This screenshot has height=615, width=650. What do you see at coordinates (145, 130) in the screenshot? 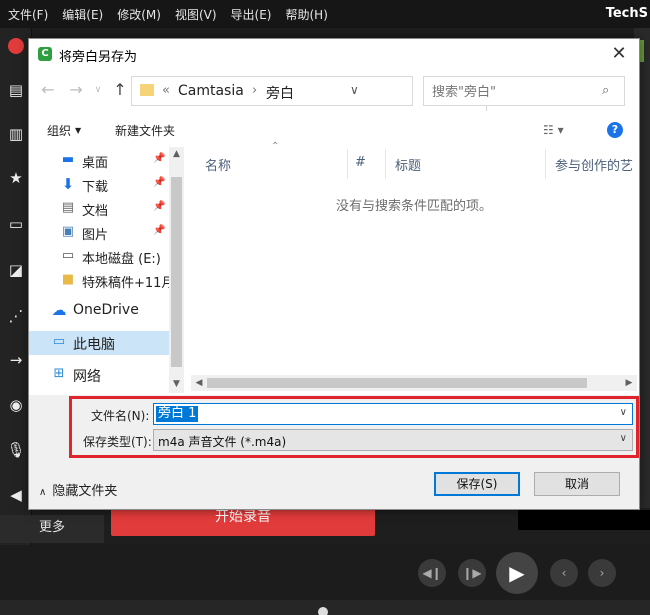
I see `new-folder-button: 新建文件夹` at bounding box center [145, 130].